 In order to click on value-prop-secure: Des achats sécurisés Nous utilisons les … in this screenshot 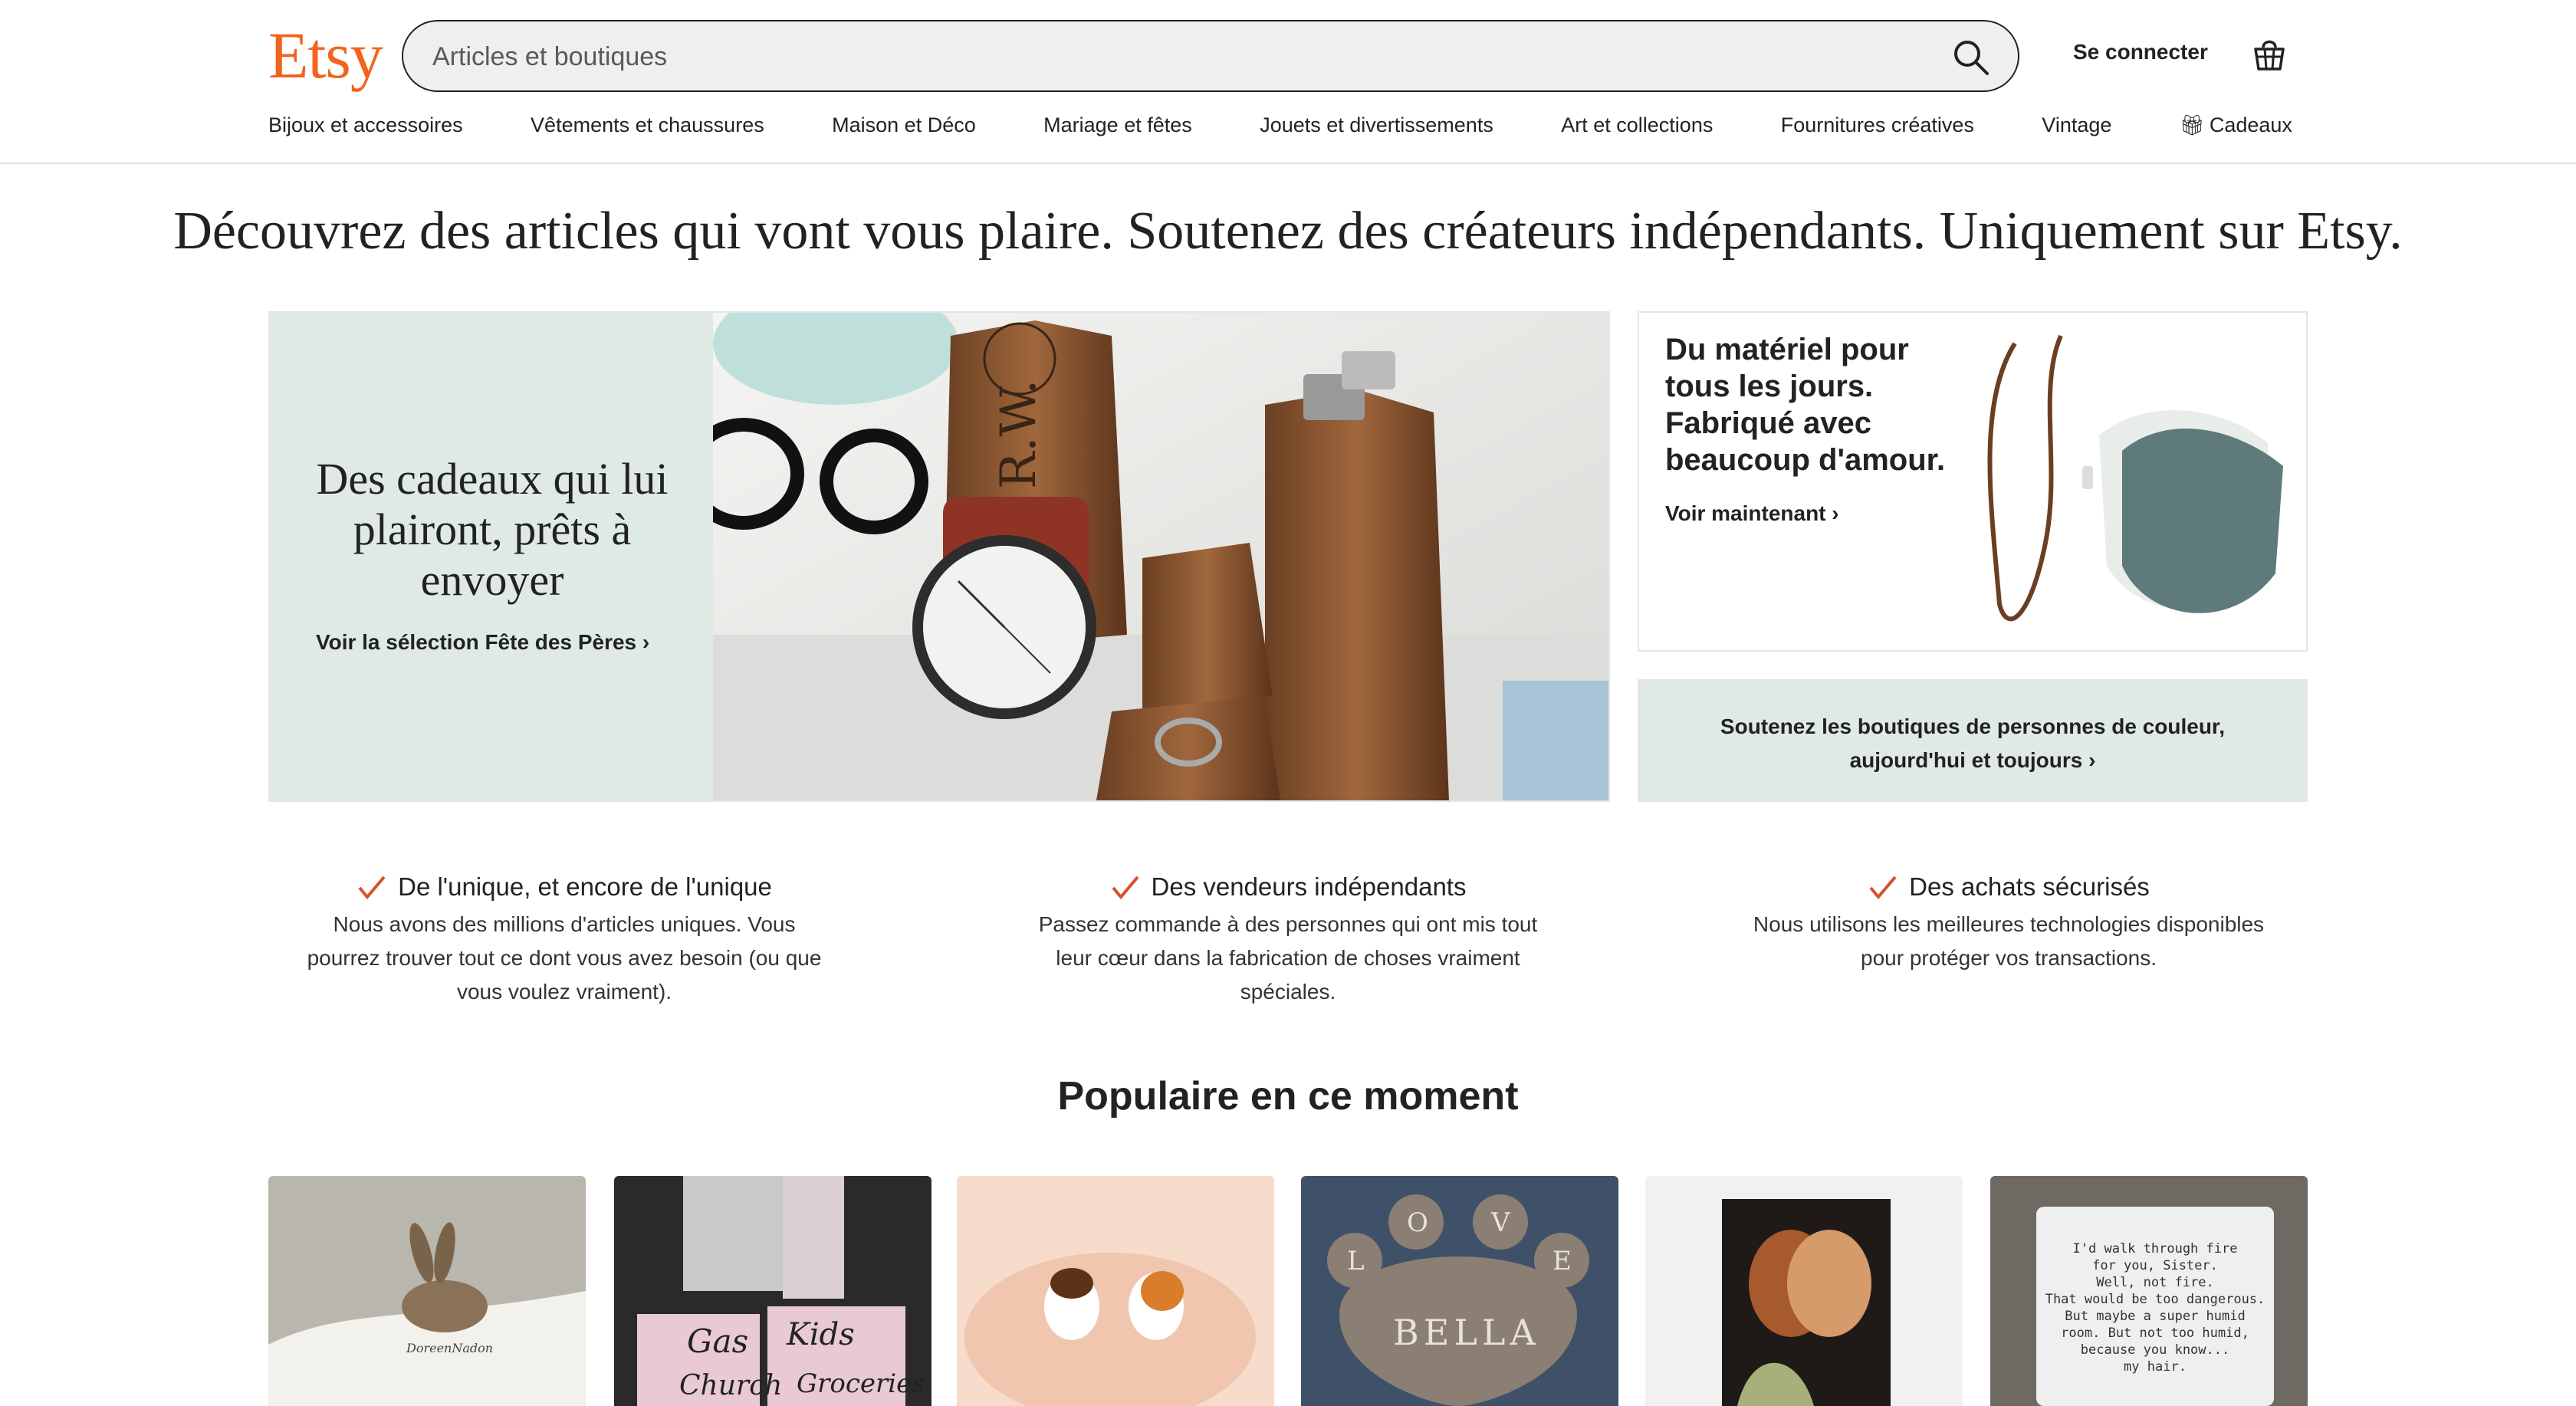, I will do `click(2008, 923)`.